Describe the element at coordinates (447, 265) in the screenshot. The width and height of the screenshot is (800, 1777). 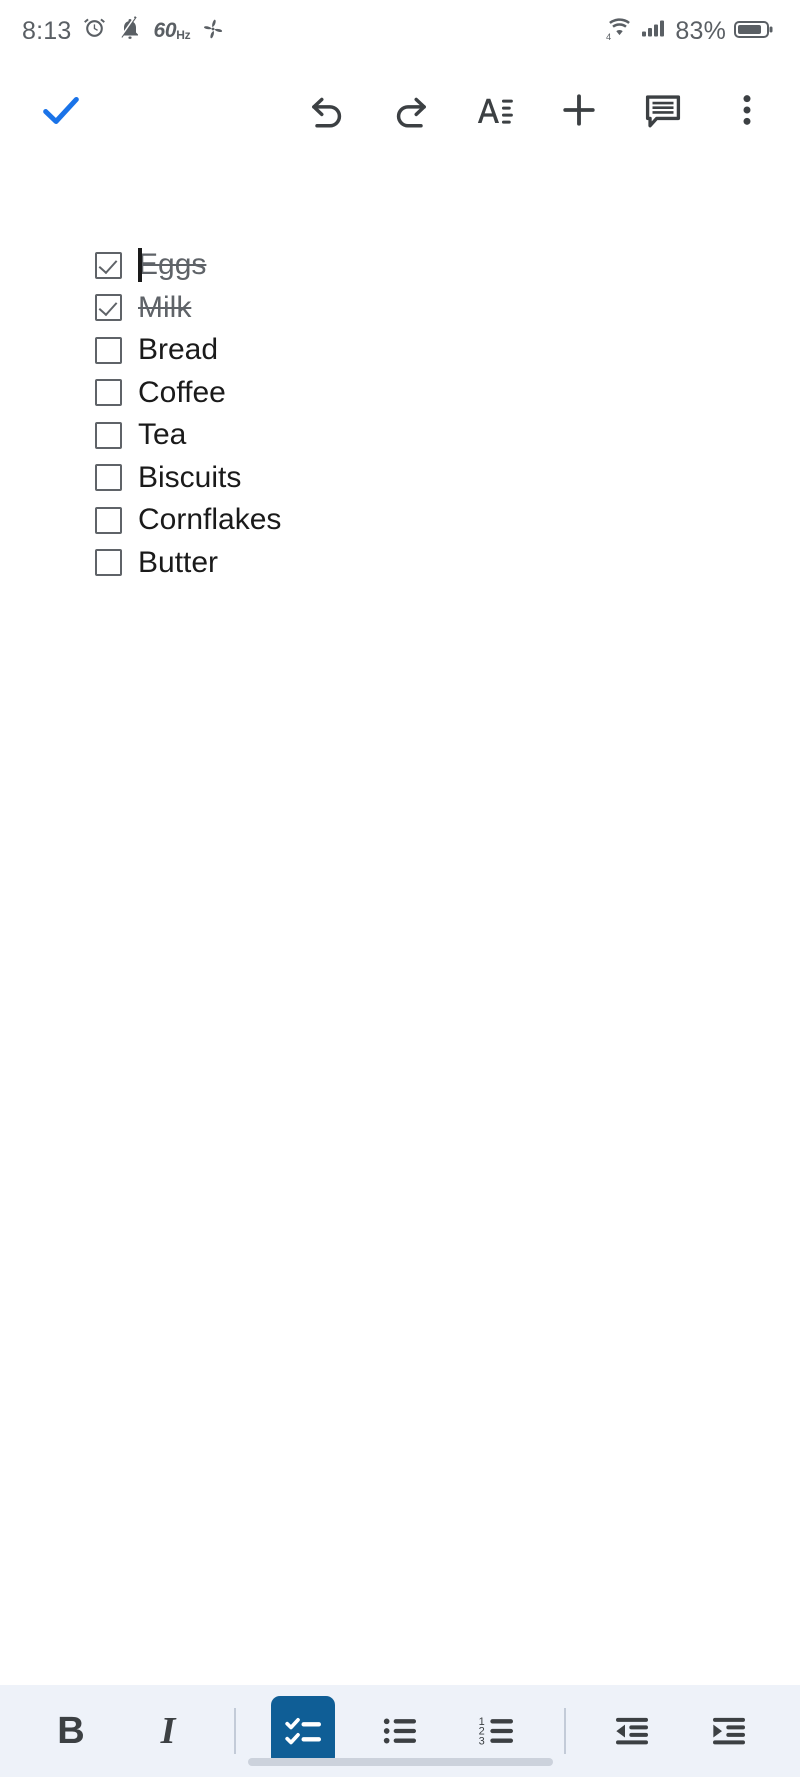
I see `checklist-item: Eggs` at that location.